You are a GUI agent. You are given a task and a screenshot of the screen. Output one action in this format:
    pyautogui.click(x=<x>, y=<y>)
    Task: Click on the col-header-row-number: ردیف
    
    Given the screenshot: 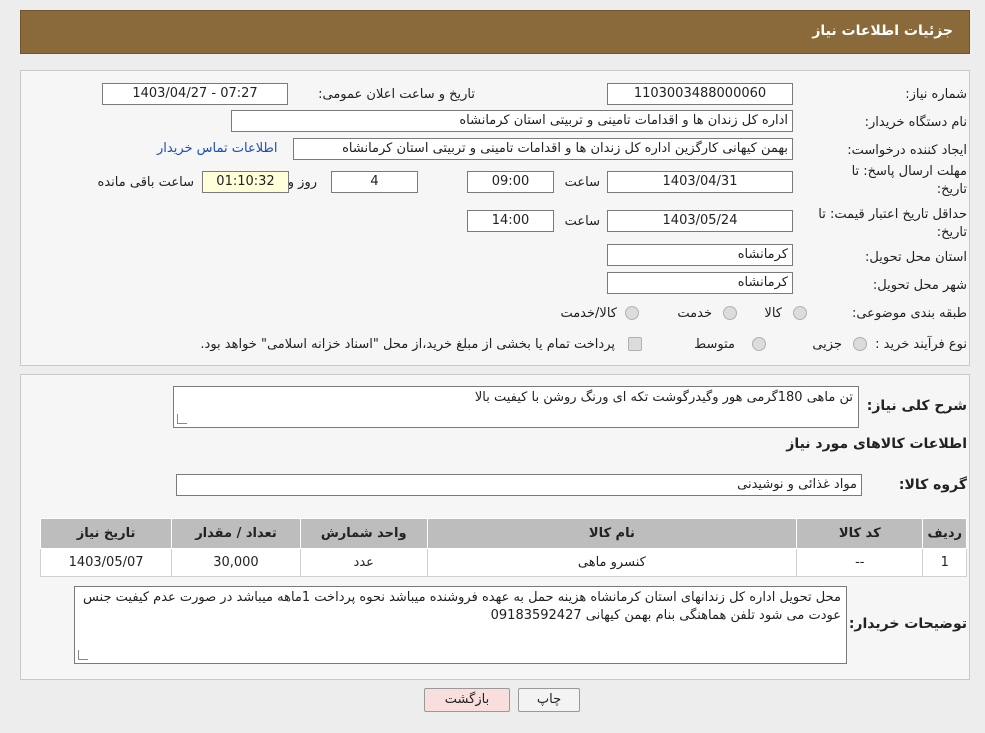 What is the action you would take?
    pyautogui.click(x=944, y=533)
    